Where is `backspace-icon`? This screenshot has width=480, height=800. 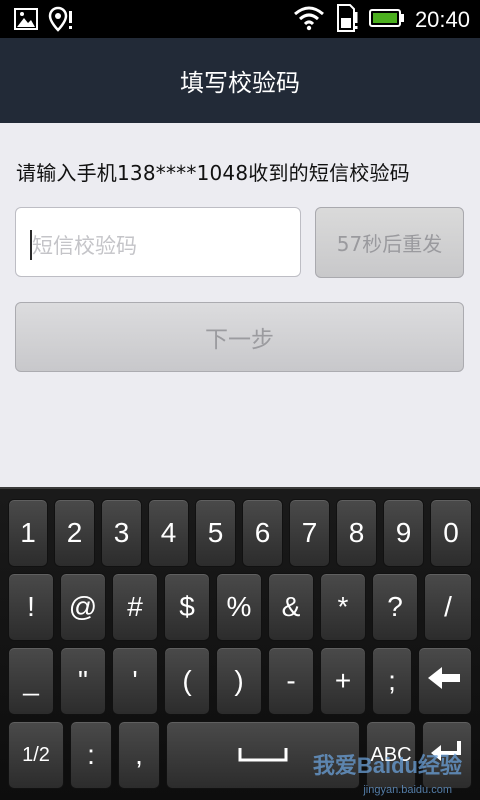 backspace-icon is located at coordinates (445, 681).